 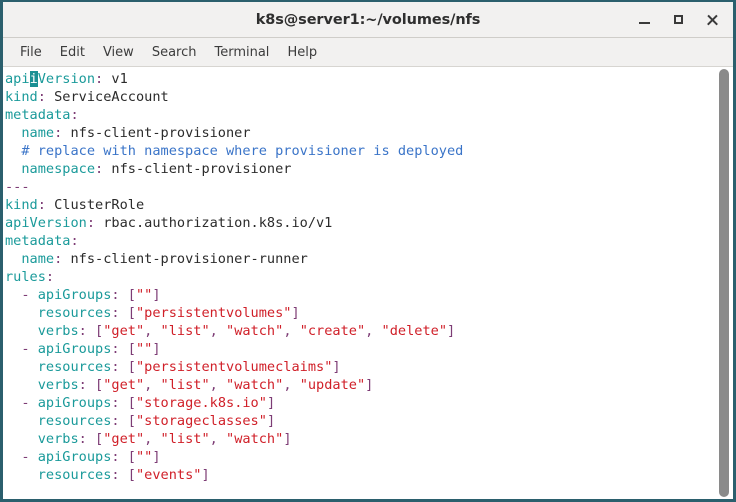 I want to click on terminal-token: "storage.k8s.io", so click(x=201, y=403).